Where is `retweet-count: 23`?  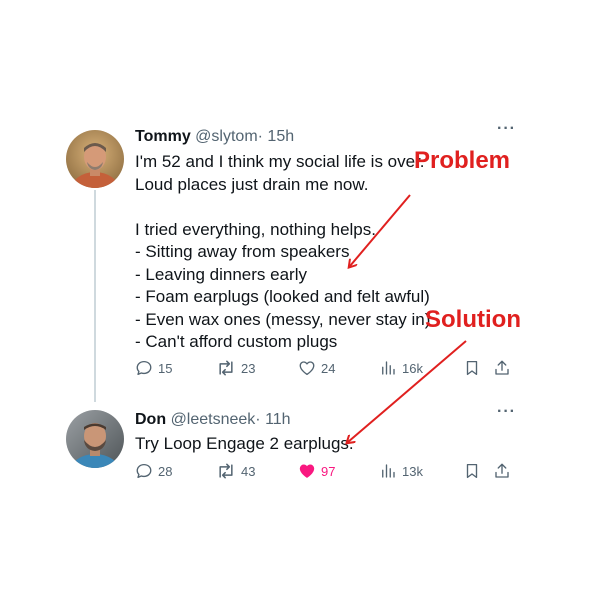
retweet-count: 23 is located at coordinates (248, 368).